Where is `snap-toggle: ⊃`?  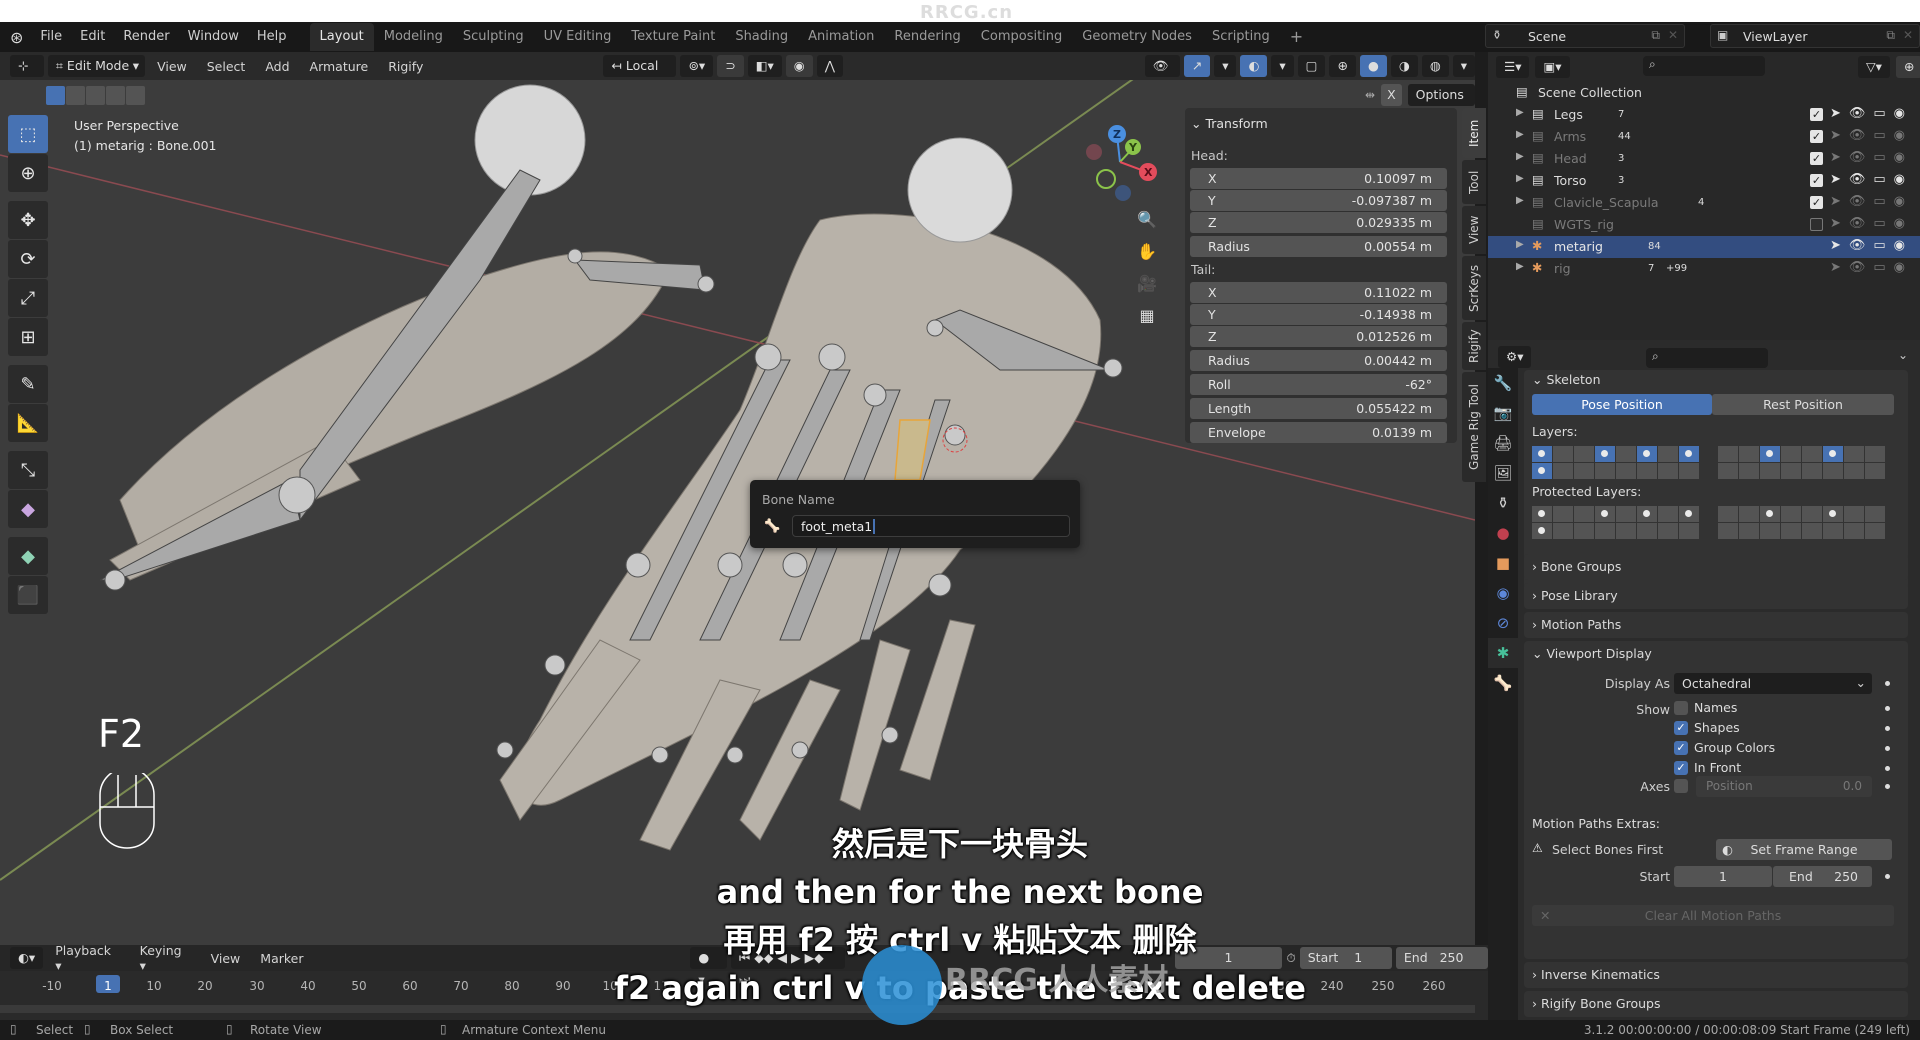 snap-toggle: ⊃ is located at coordinates (730, 66).